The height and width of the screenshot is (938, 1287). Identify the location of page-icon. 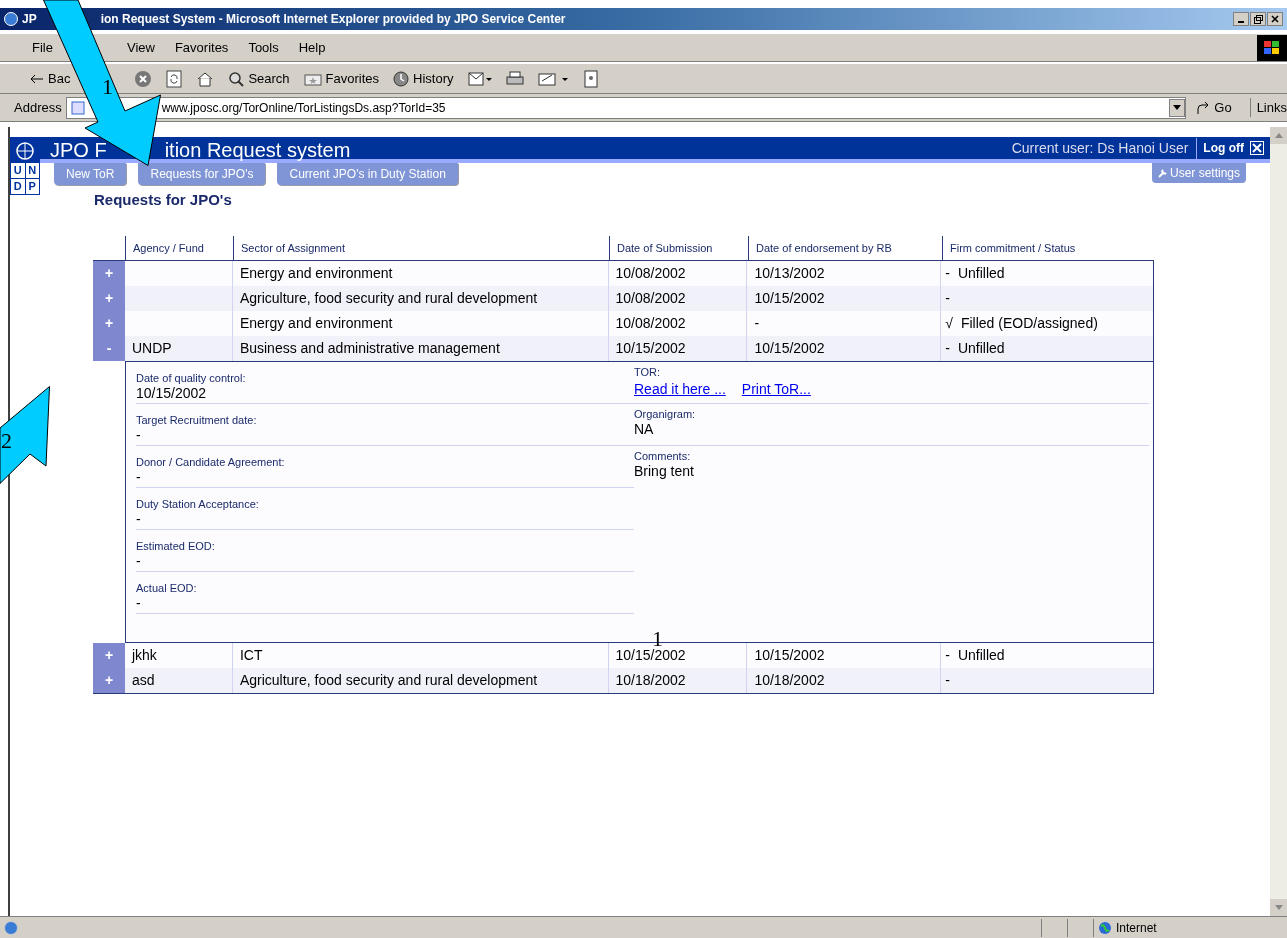
(77, 107).